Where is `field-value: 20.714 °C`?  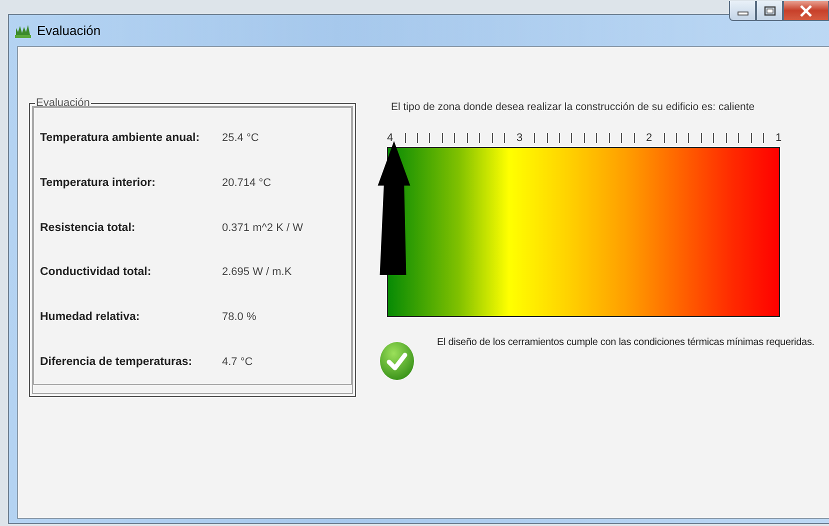
field-value: 20.714 °C is located at coordinates (247, 183).